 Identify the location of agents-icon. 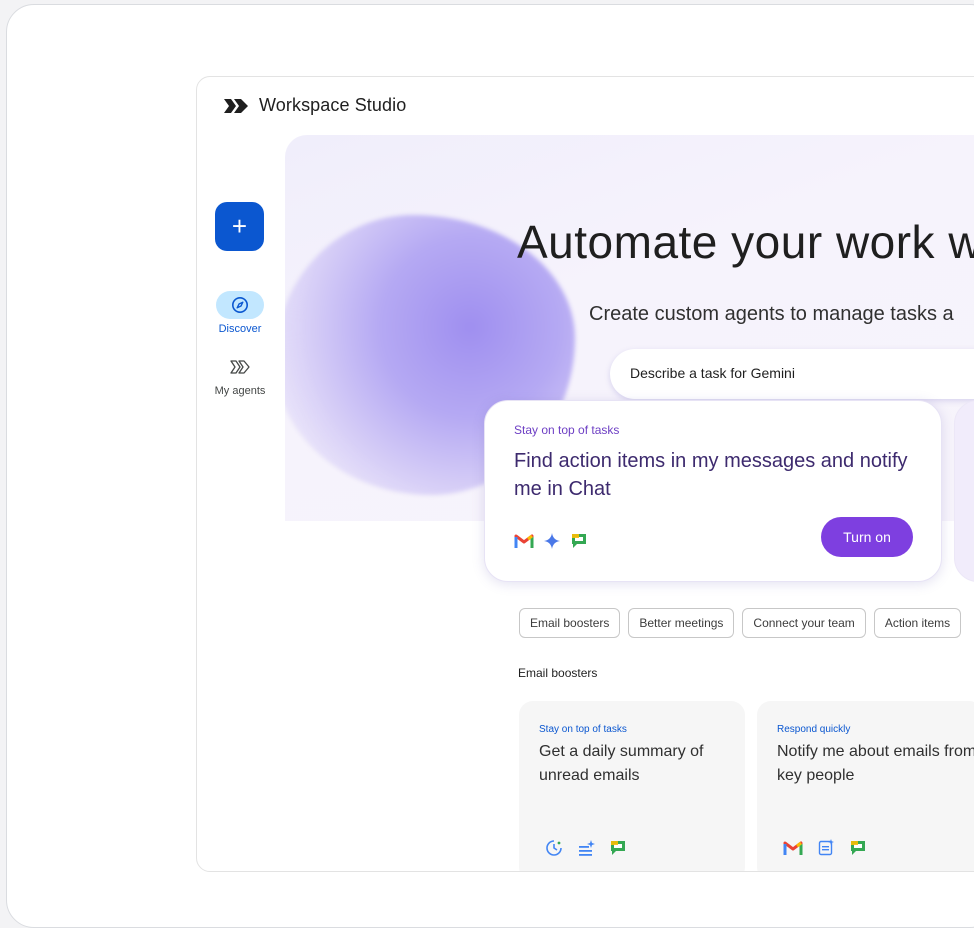
(240, 367).